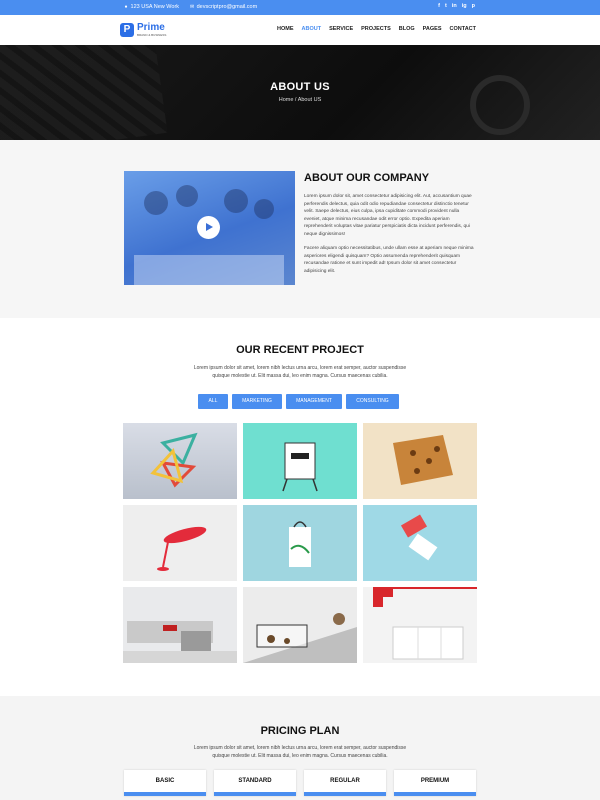 The height and width of the screenshot is (800, 600). I want to click on red-lamp-icon, so click(182, 548).